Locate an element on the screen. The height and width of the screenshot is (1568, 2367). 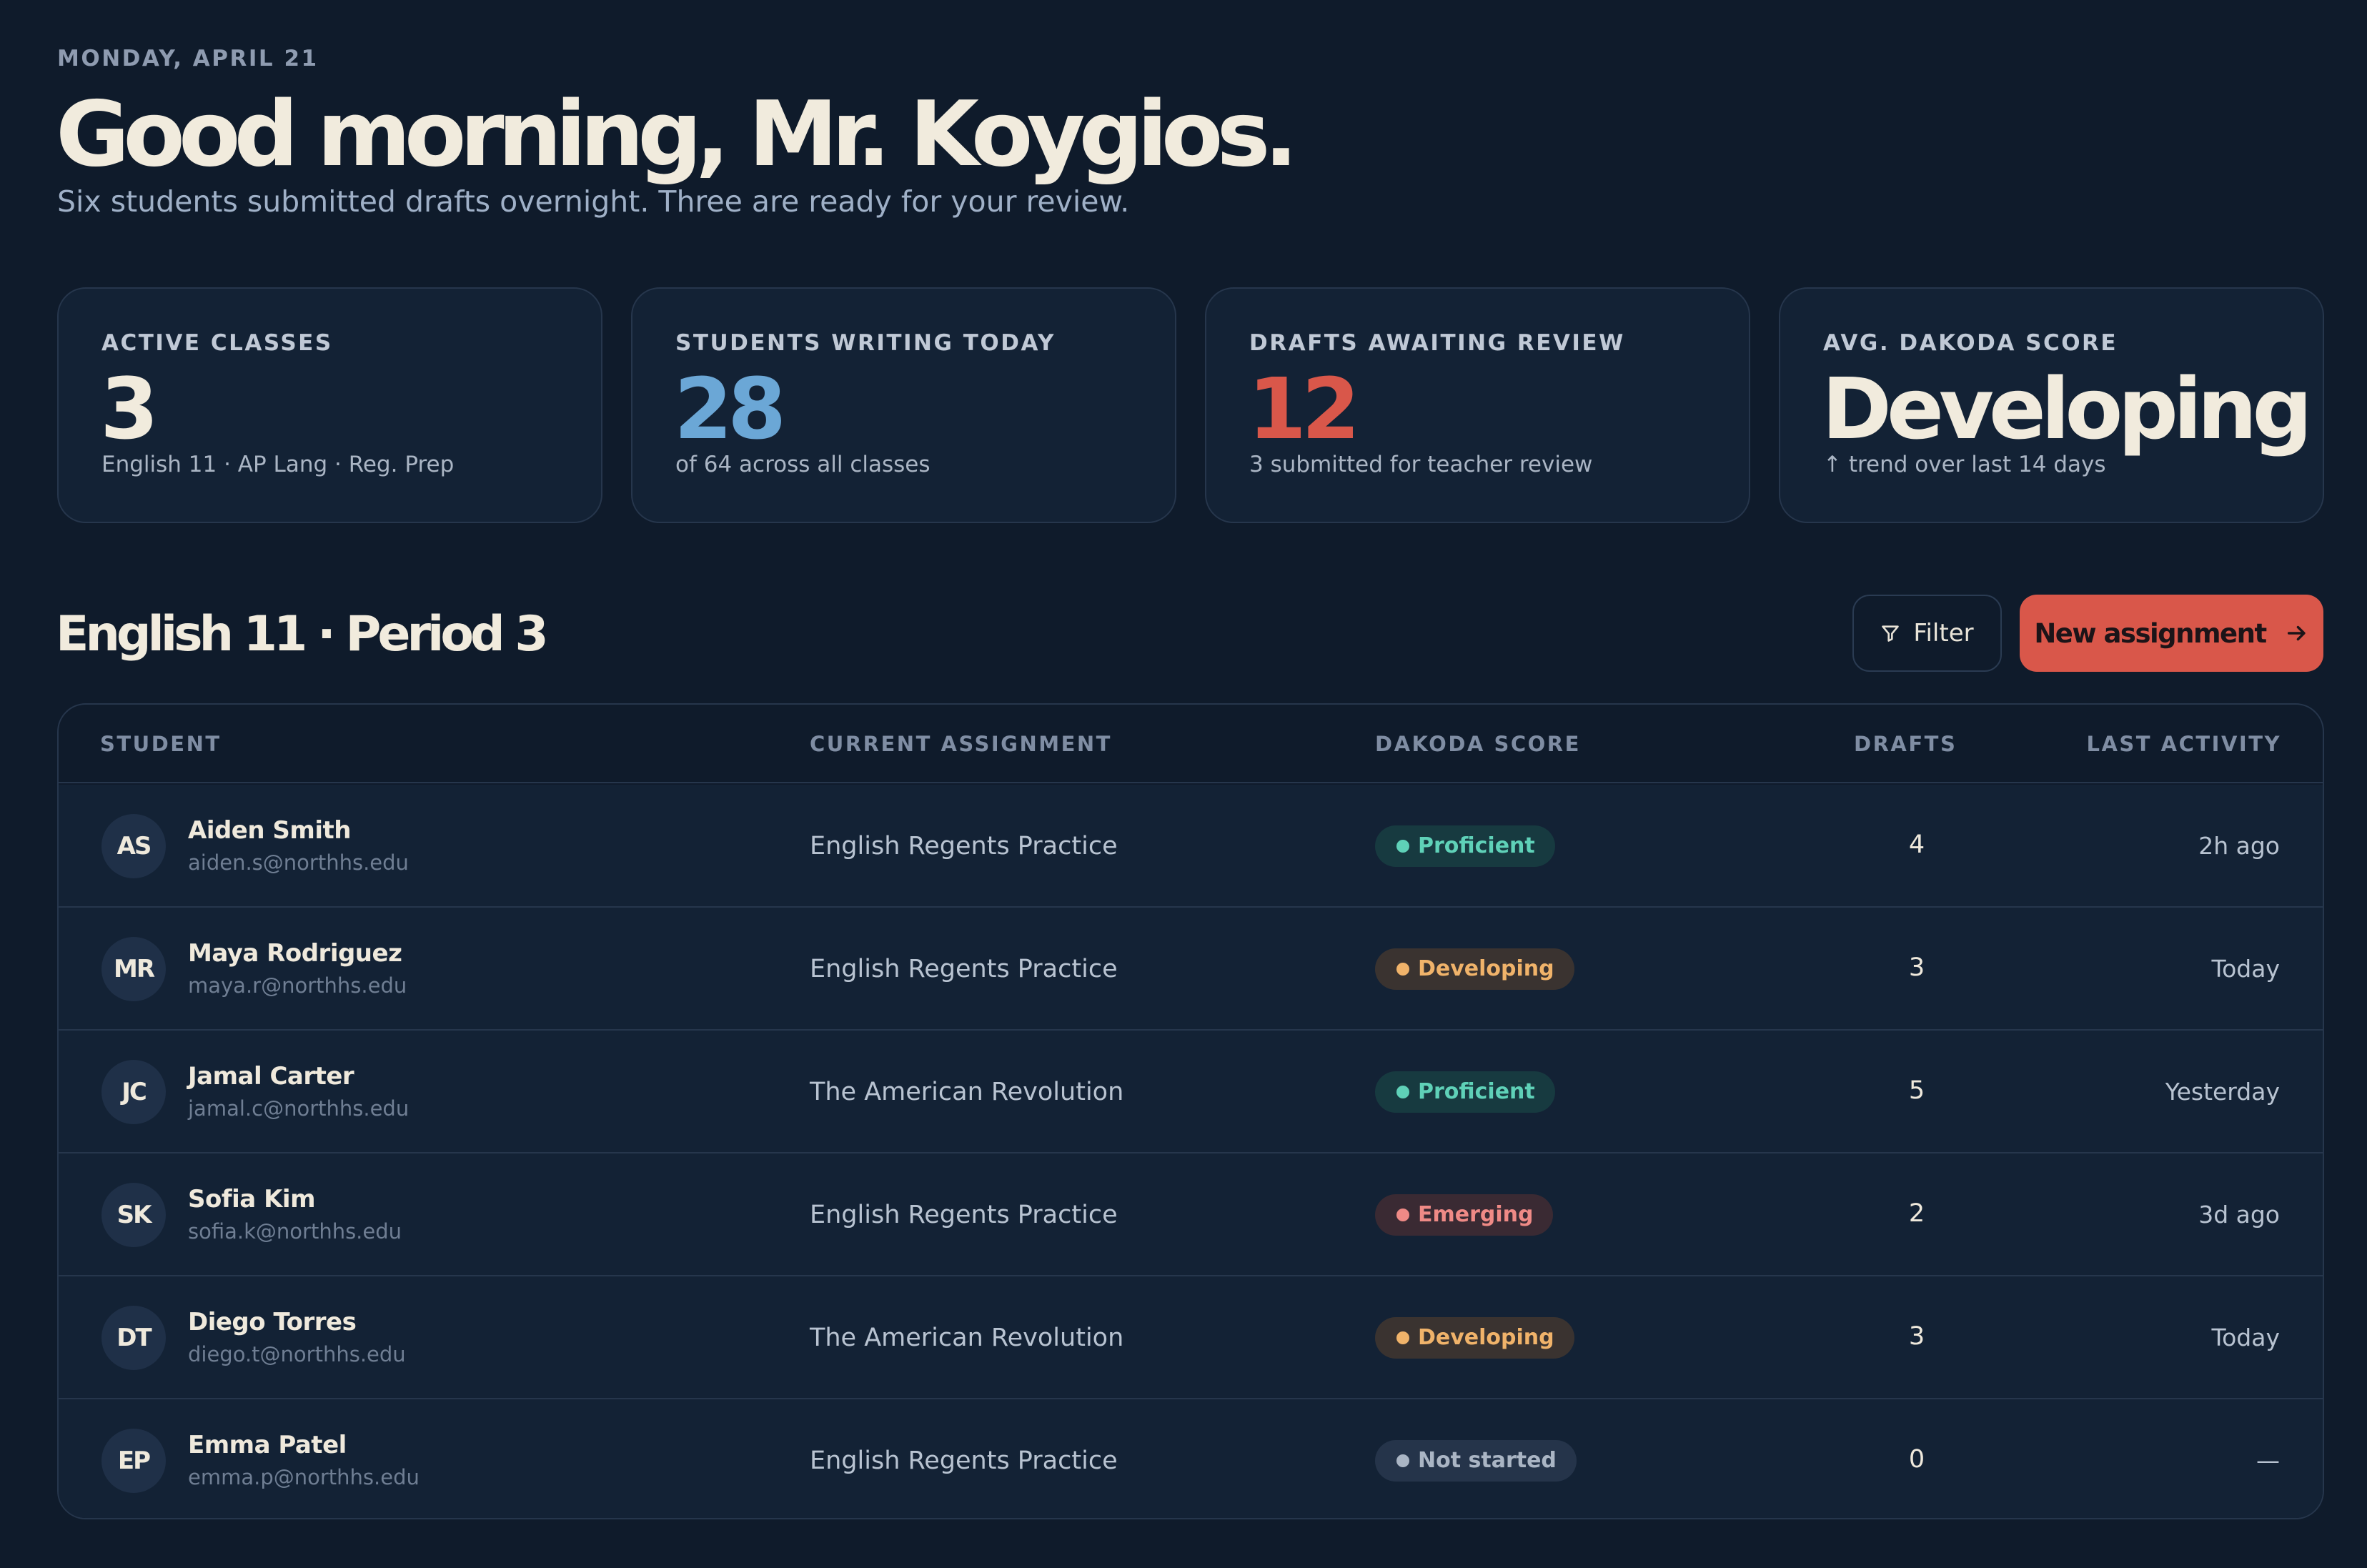
column-header-assignment: CURRENT ASSIGNMENT is located at coordinates (961, 744).